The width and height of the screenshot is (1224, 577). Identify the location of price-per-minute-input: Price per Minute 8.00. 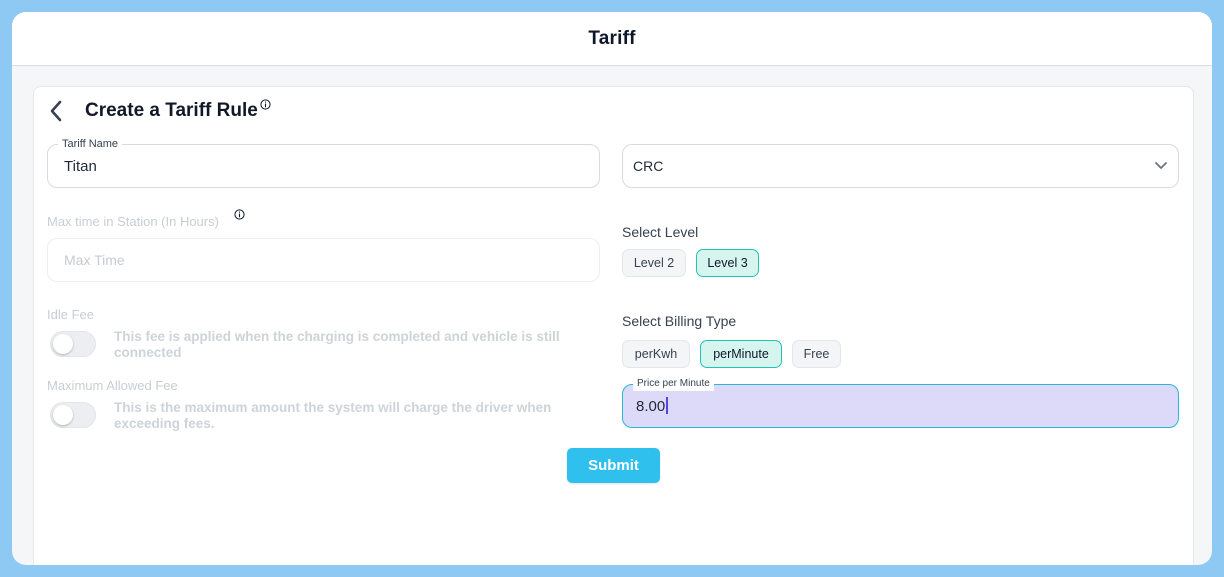
(900, 402).